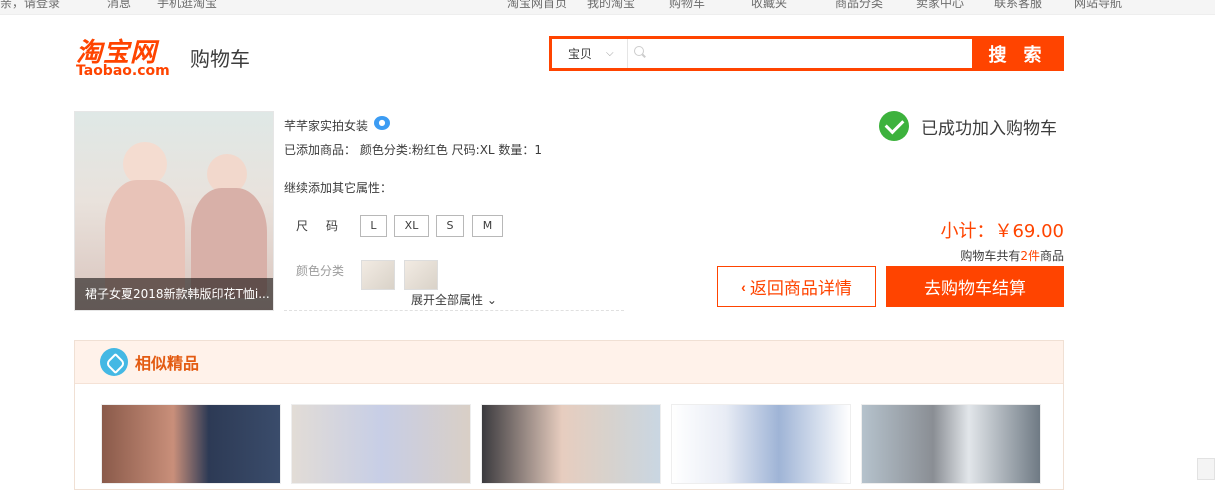  Describe the element at coordinates (1051, 256) in the screenshot. I see `cart-count-suffix: 商品` at that location.